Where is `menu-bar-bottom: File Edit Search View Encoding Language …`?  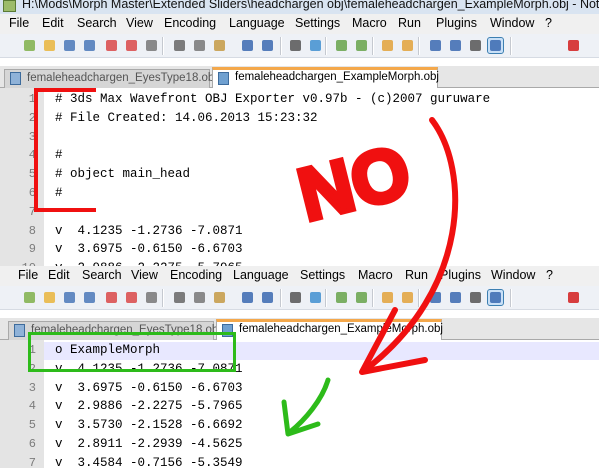
menu-bar-bottom: File Edit Search View Encoding Language … is located at coordinates (299, 276).